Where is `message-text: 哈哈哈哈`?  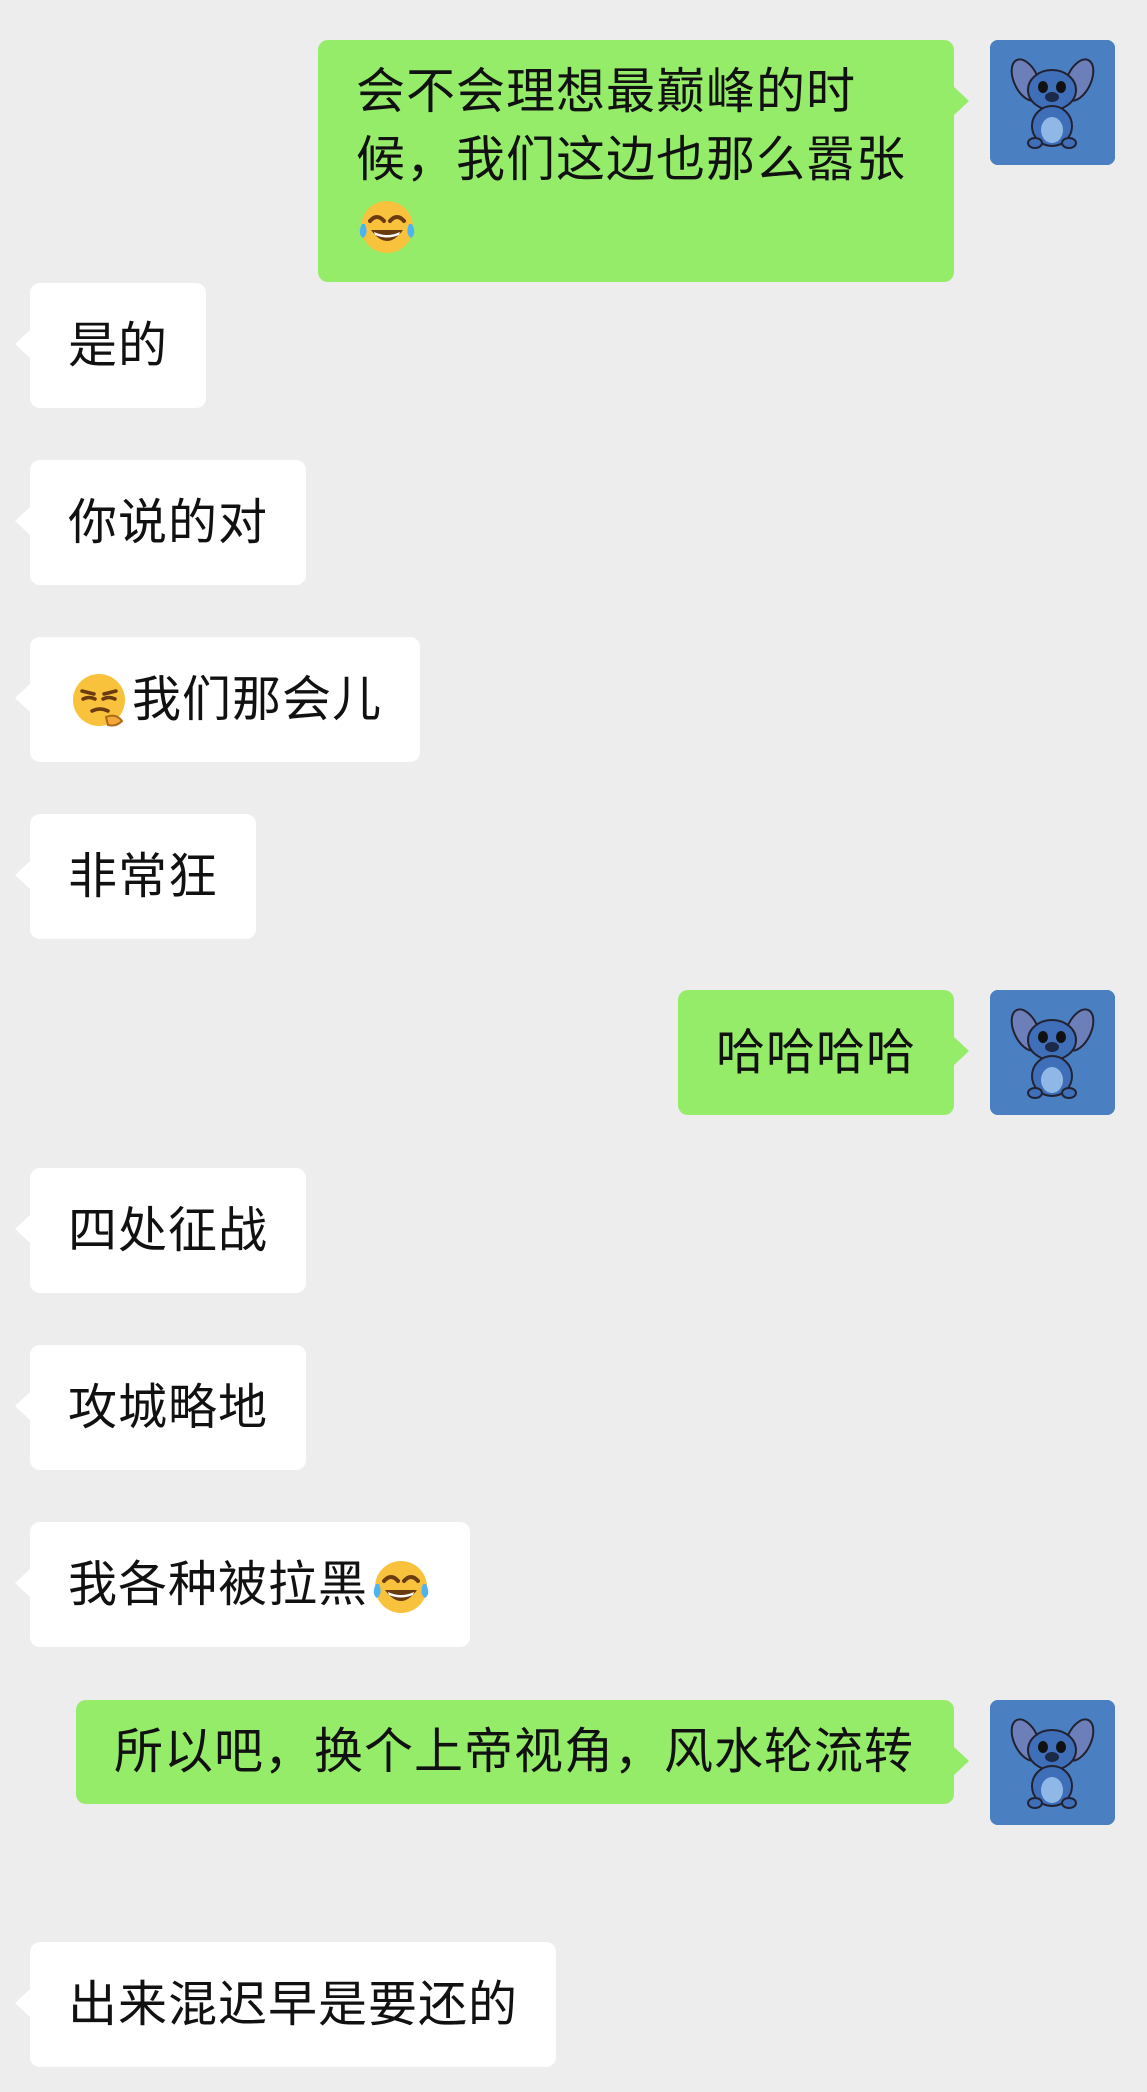 message-text: 哈哈哈哈 is located at coordinates (815, 1052).